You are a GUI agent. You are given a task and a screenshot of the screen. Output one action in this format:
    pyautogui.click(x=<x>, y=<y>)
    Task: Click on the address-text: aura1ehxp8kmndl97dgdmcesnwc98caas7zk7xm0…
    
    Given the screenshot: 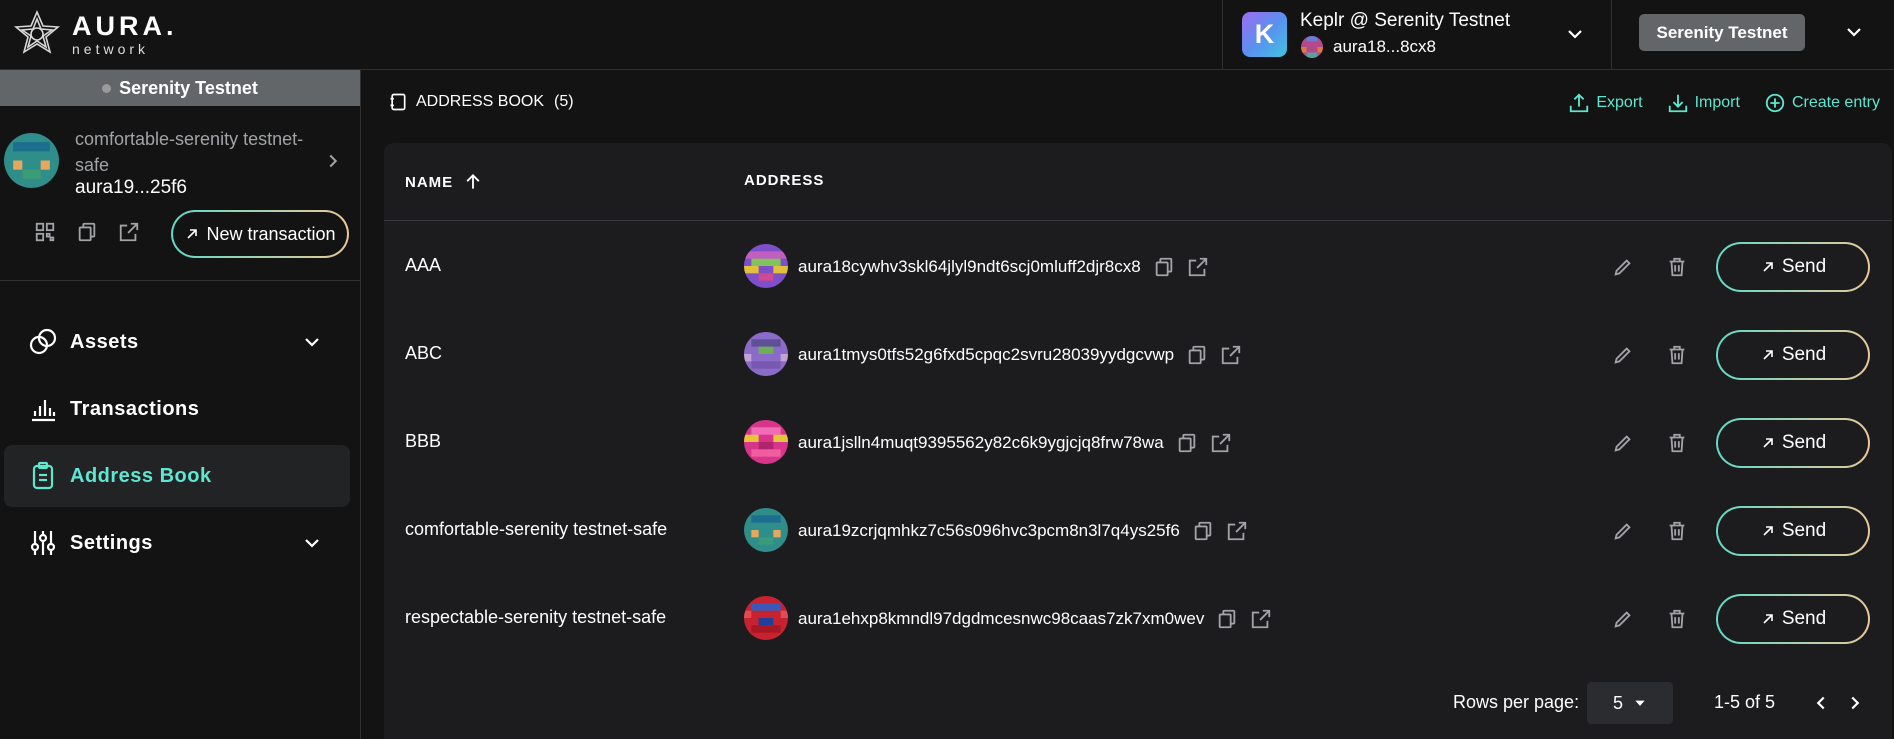 What is the action you would take?
    pyautogui.click(x=1001, y=618)
    